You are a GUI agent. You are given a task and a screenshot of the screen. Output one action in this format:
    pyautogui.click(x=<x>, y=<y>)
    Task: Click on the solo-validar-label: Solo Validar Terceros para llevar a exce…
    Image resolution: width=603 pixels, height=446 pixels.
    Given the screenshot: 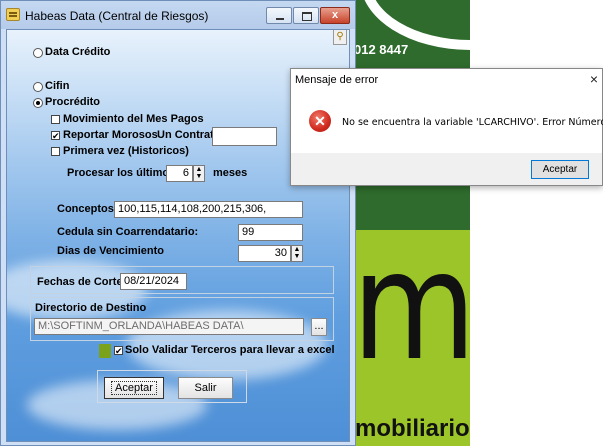 What is the action you would take?
    pyautogui.click(x=230, y=350)
    